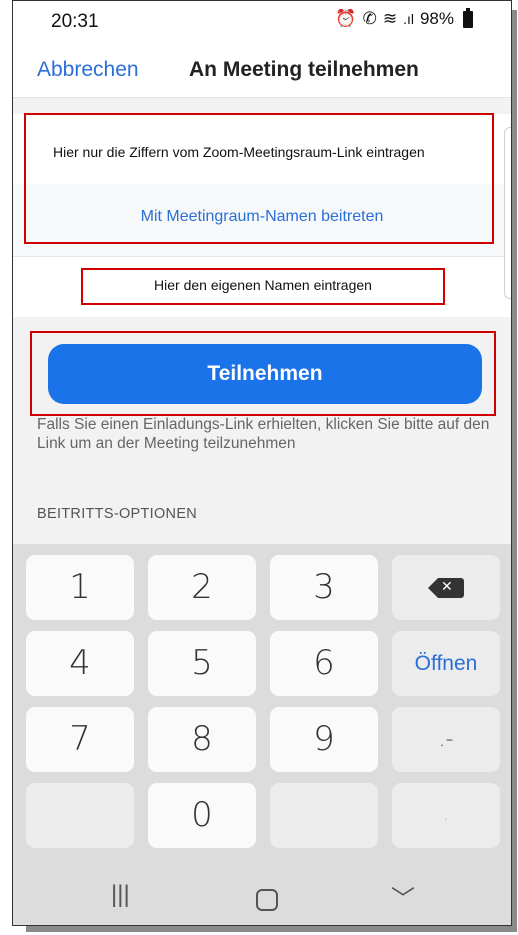 This screenshot has width=518, height=935. I want to click on meeting-id-row, so click(262, 149).